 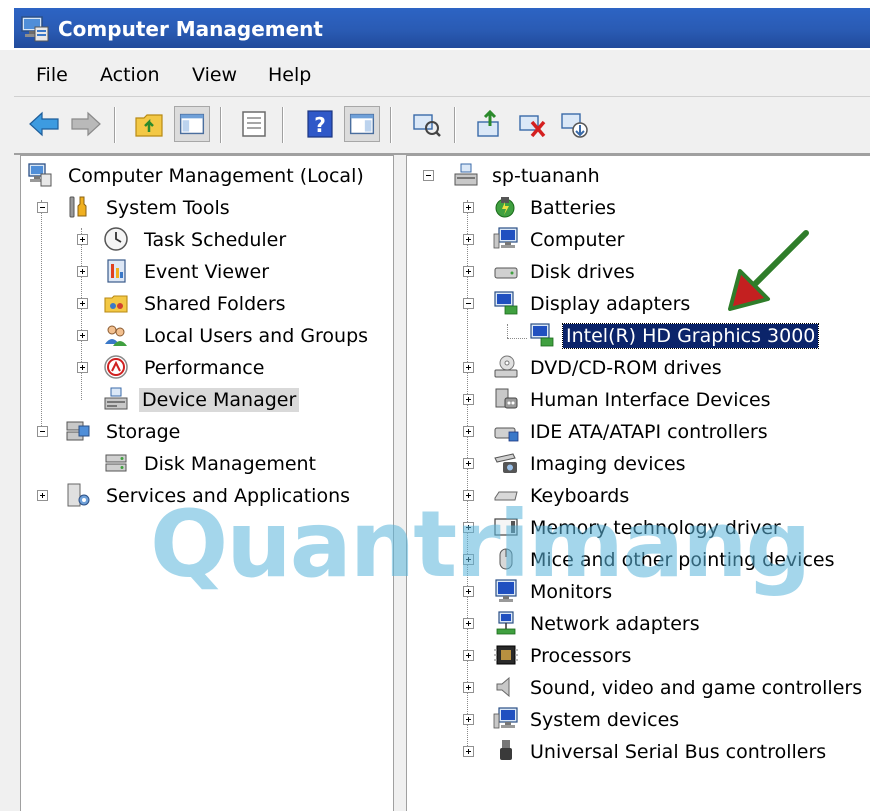 I want to click on tree-label-storage: Storage, so click(x=143, y=432).